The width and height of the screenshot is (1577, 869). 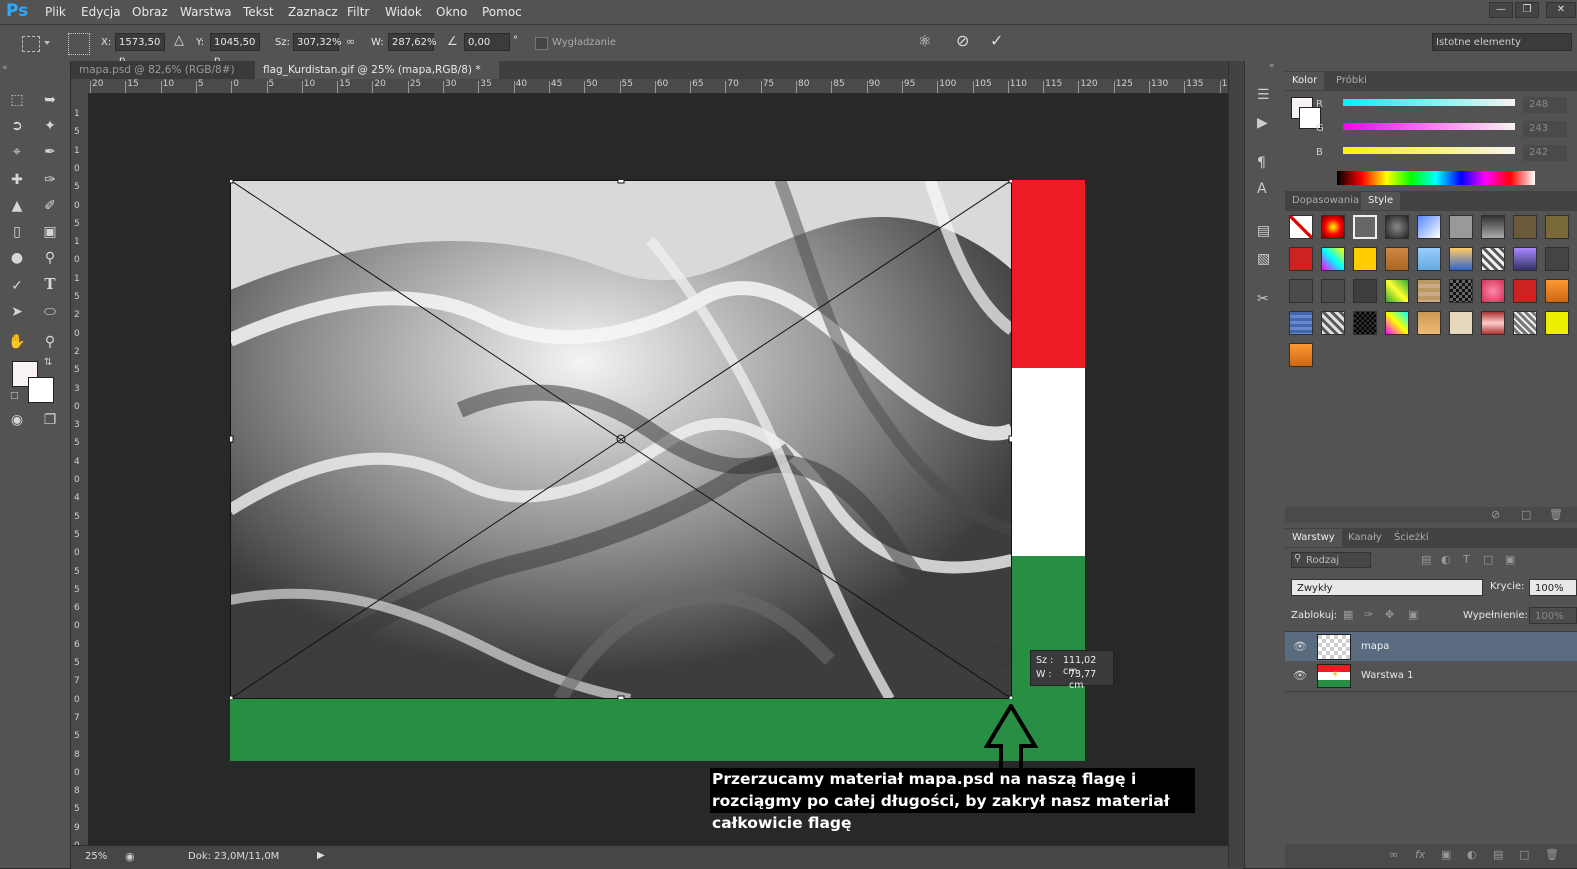 I want to click on r-slider, so click(x=1429, y=102).